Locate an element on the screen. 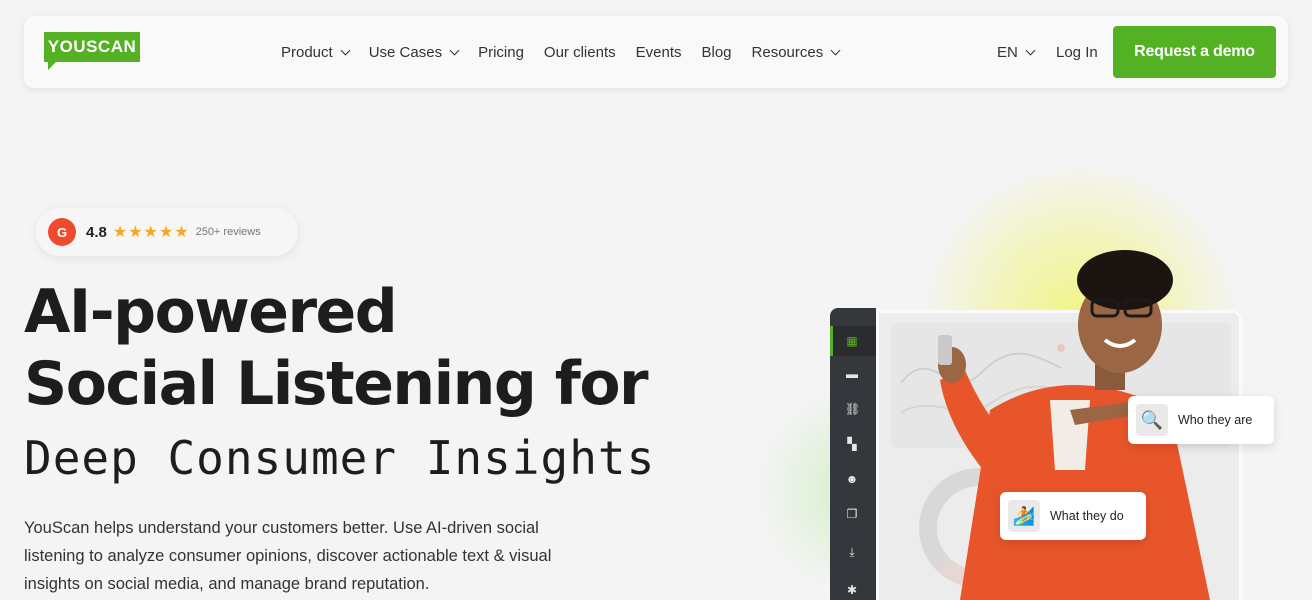  gear-icon: ✱ is located at coordinates (852, 590).